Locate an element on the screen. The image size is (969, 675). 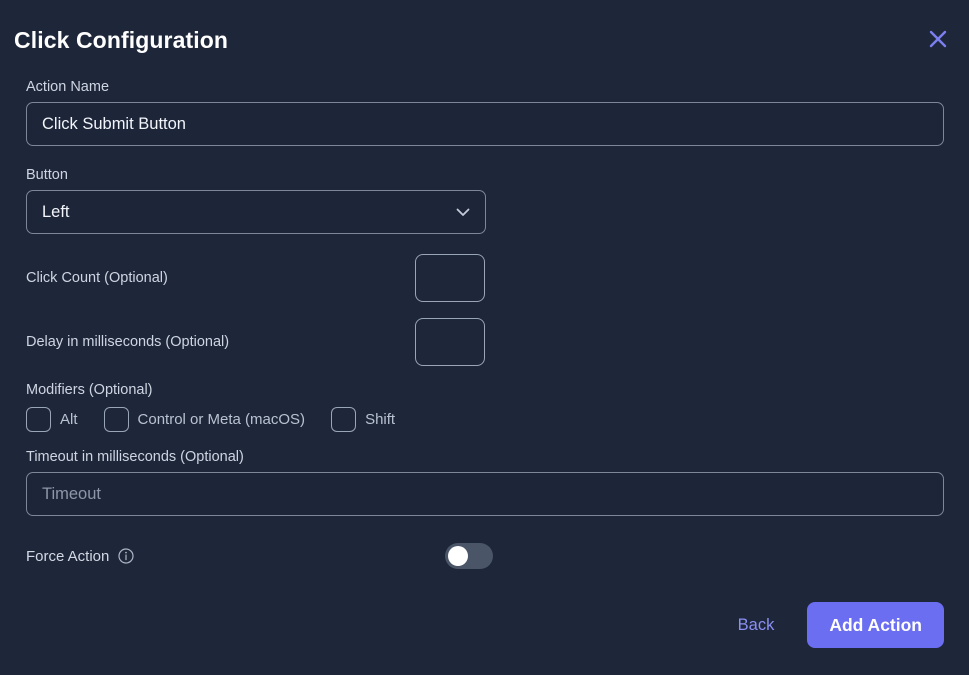
button-select: Left is located at coordinates (256, 212).